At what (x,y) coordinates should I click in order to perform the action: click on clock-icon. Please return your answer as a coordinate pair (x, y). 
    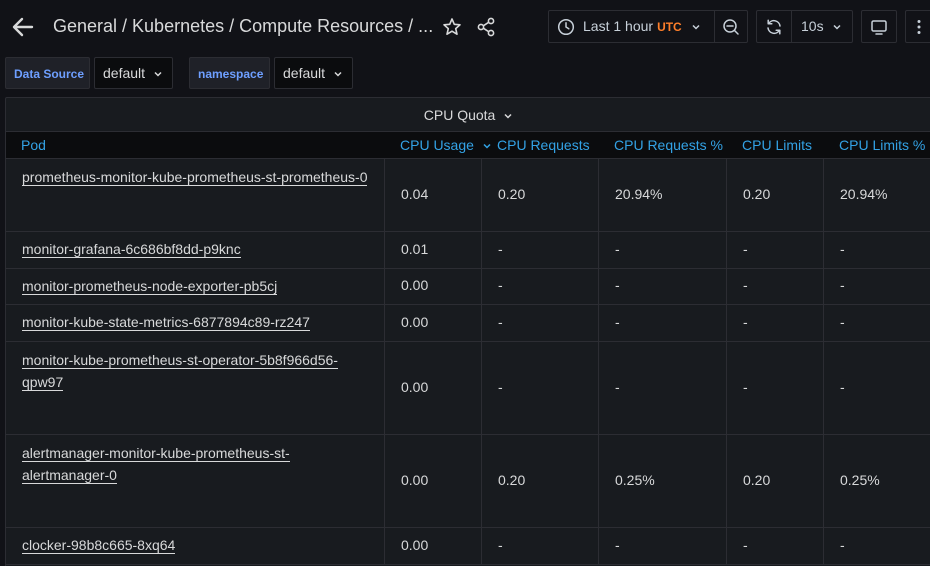
    Looking at the image, I should click on (566, 27).